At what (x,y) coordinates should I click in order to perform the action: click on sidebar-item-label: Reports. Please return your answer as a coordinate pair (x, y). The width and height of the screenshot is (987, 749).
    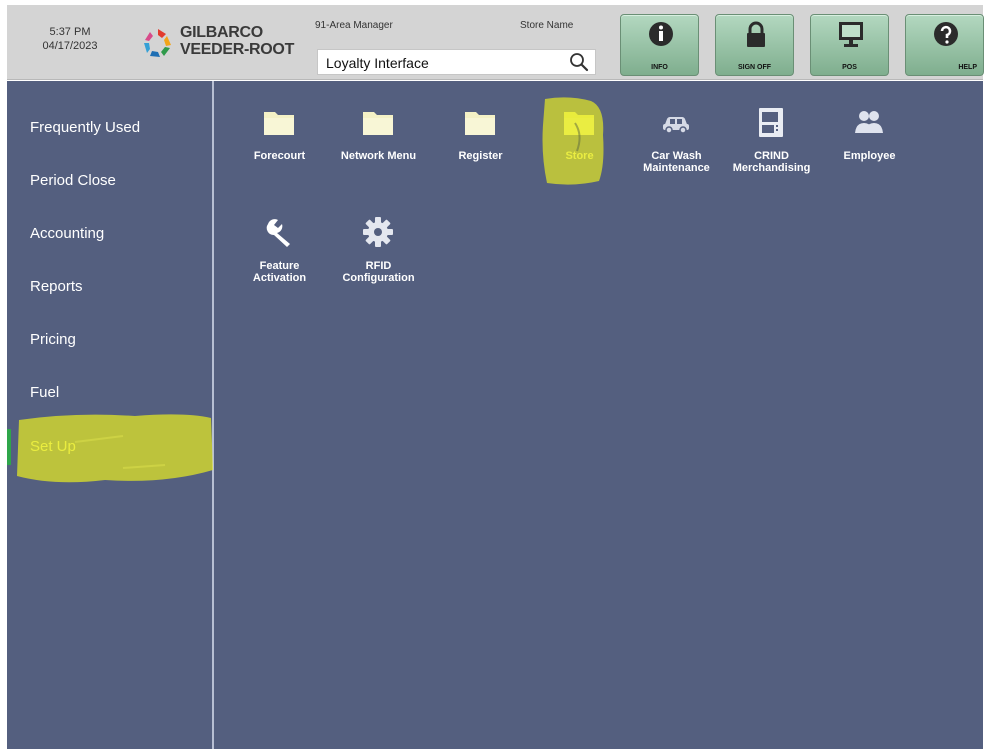
    Looking at the image, I should click on (56, 286).